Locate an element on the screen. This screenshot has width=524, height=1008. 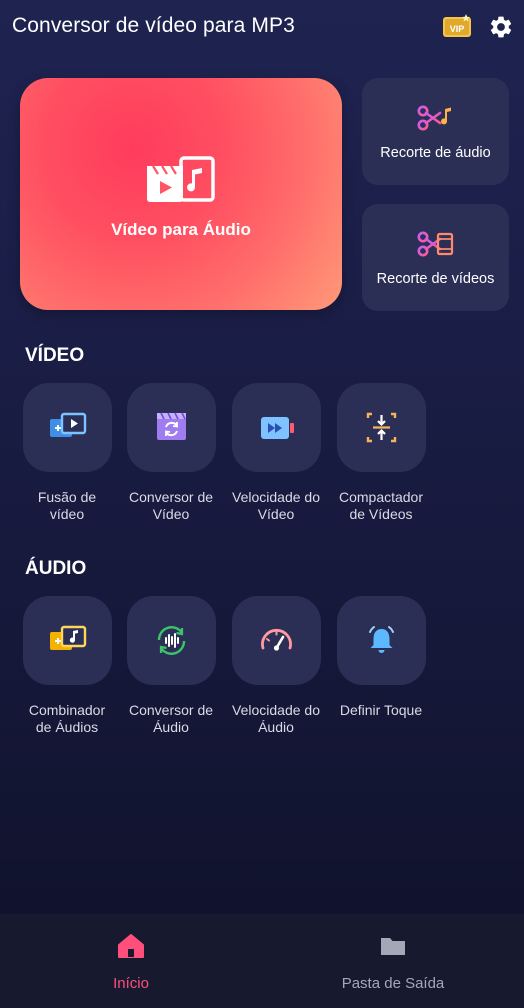
app-header: Conversor de vídeo para MP3 VIP is located at coordinates (262, 28).